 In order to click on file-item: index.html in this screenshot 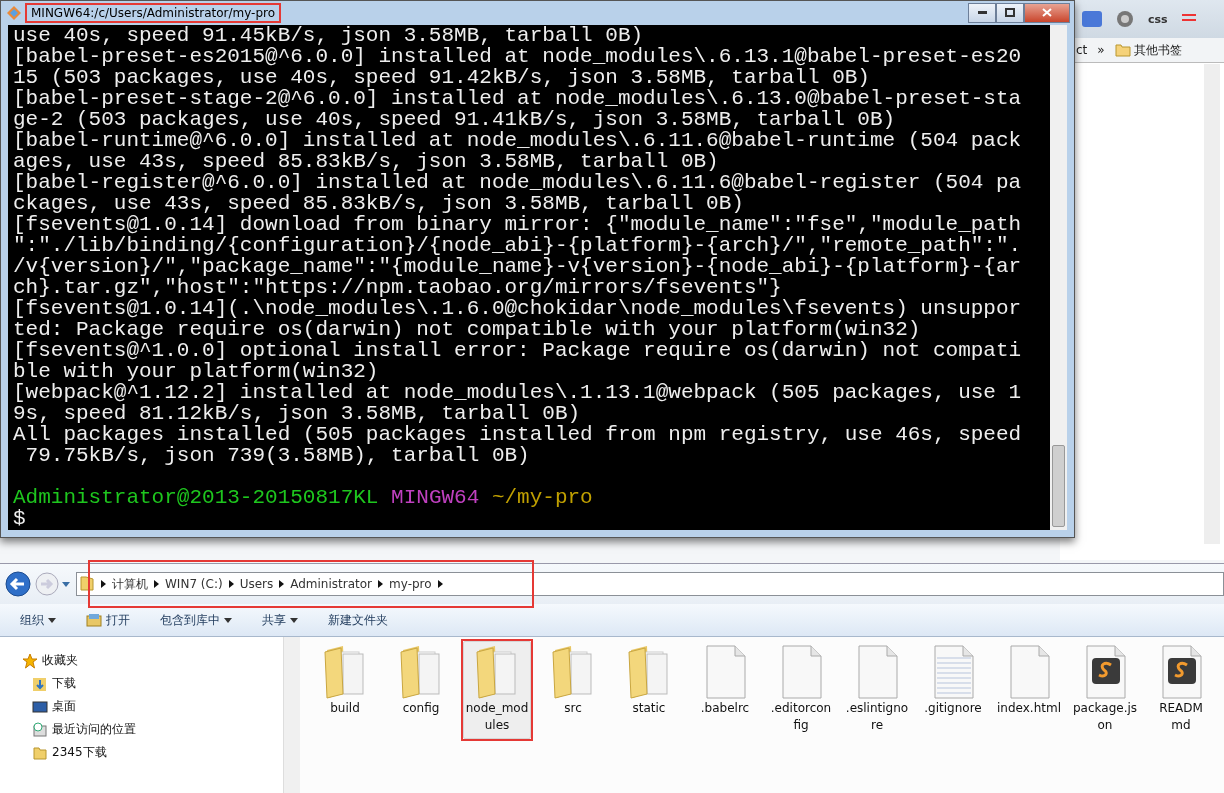, I will do `click(1029, 681)`.